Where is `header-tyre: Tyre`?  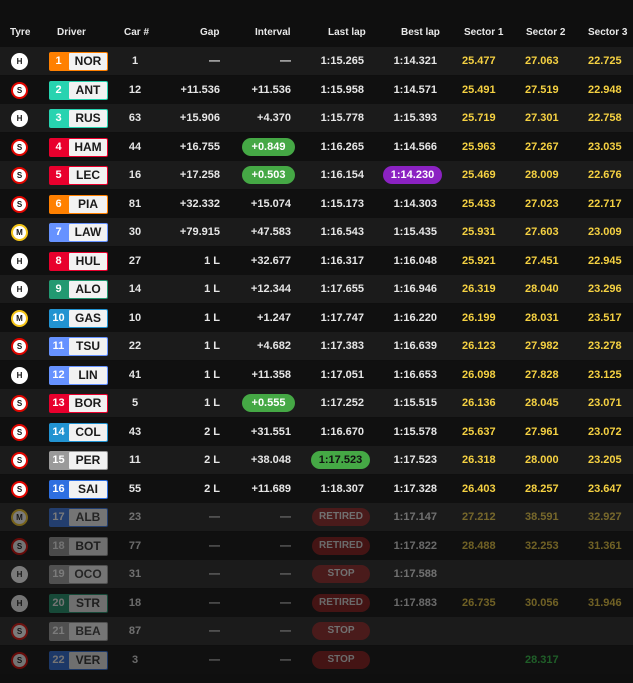
header-tyre: Tyre is located at coordinates (20, 32).